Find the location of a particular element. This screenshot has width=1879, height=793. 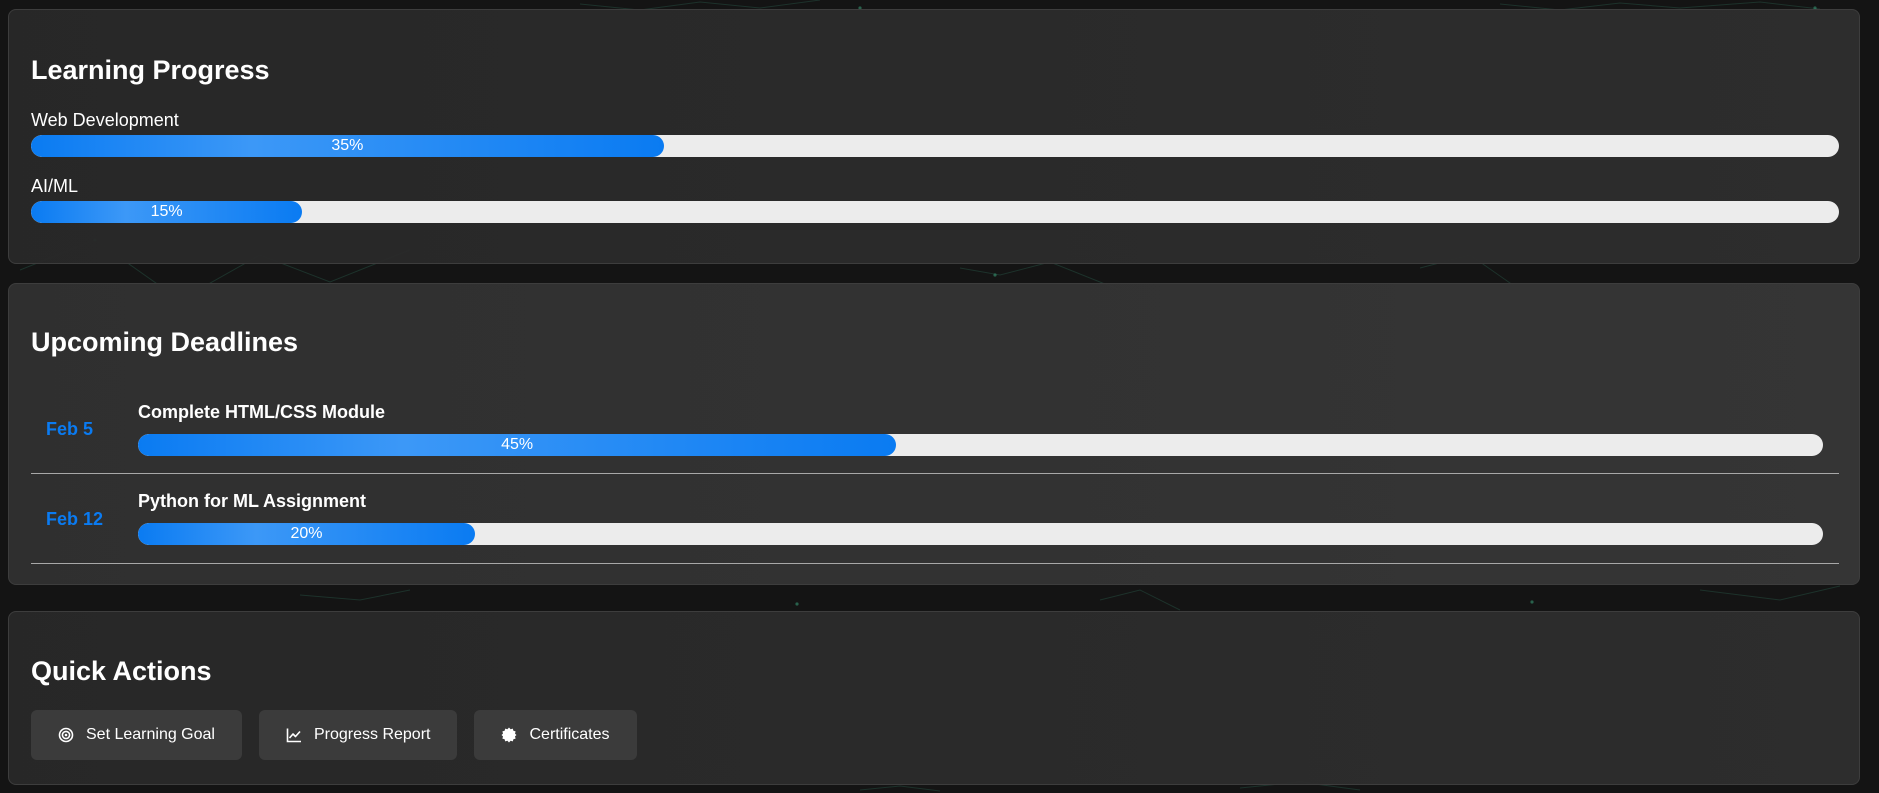

progress-bar-fill: 35% is located at coordinates (347, 146).